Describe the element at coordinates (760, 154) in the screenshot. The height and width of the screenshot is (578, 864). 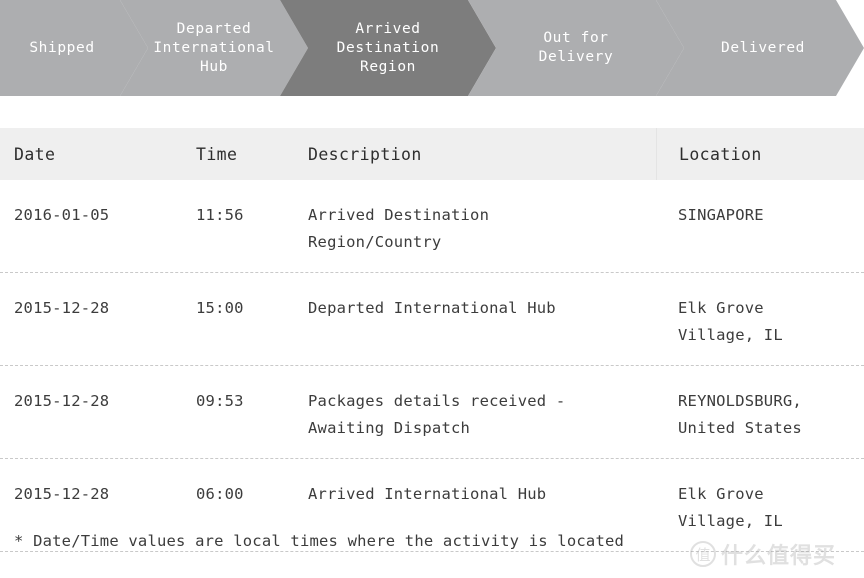
I see `column-header-location: Location` at that location.